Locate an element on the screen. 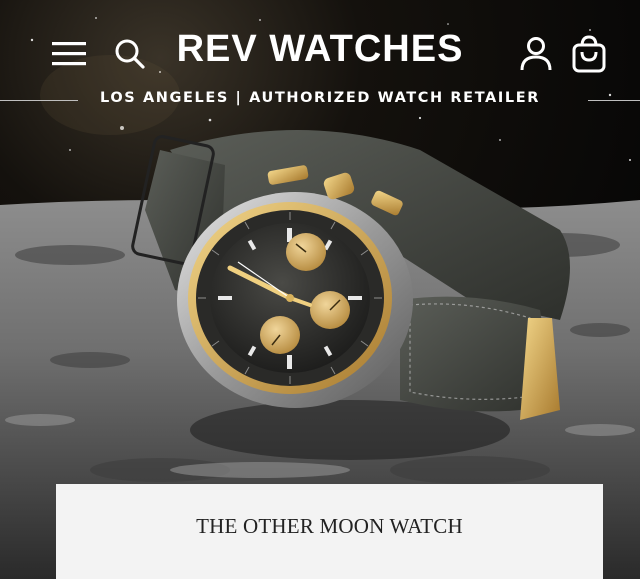  user-account-icon is located at coordinates (536, 54).